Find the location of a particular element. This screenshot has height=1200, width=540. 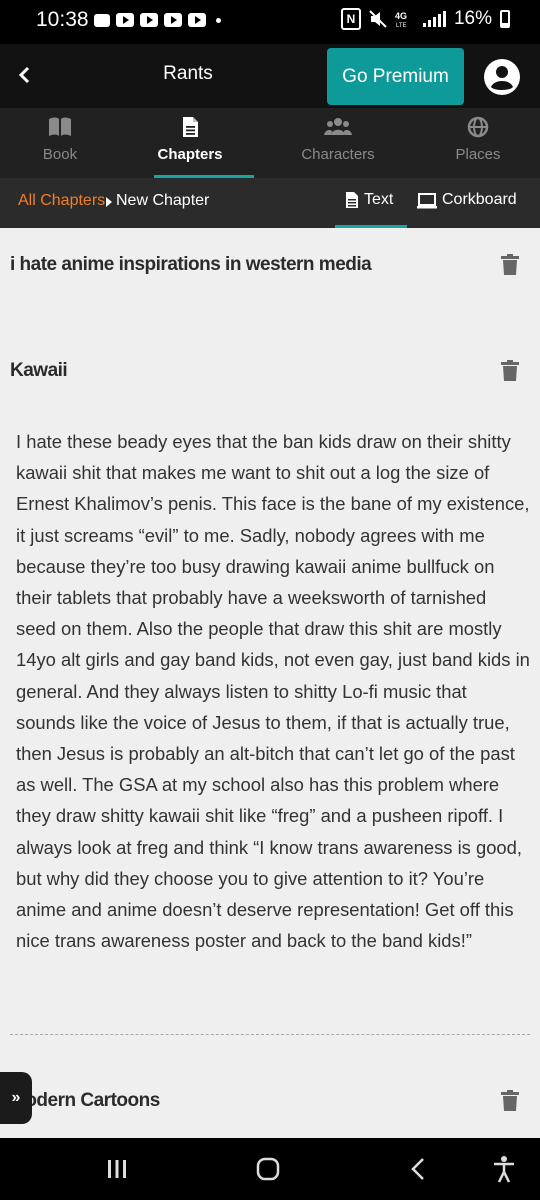

page-title: Rants is located at coordinates (188, 73).